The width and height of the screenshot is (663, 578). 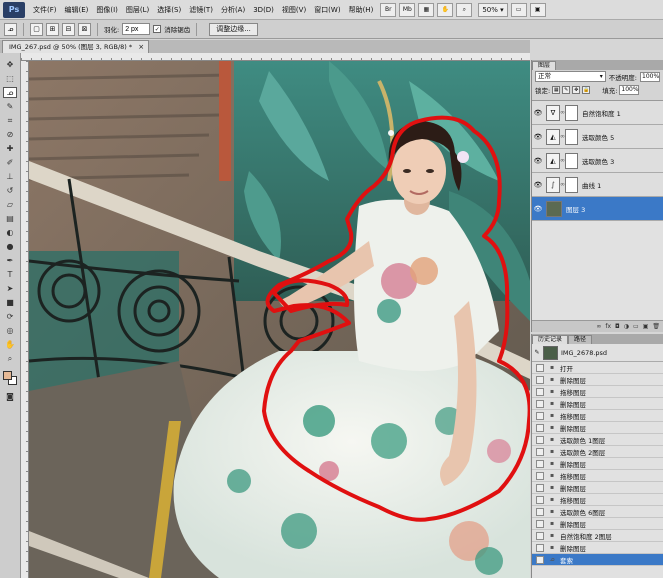 I want to click on add-selection-icon: ⊞, so click(x=52, y=29).